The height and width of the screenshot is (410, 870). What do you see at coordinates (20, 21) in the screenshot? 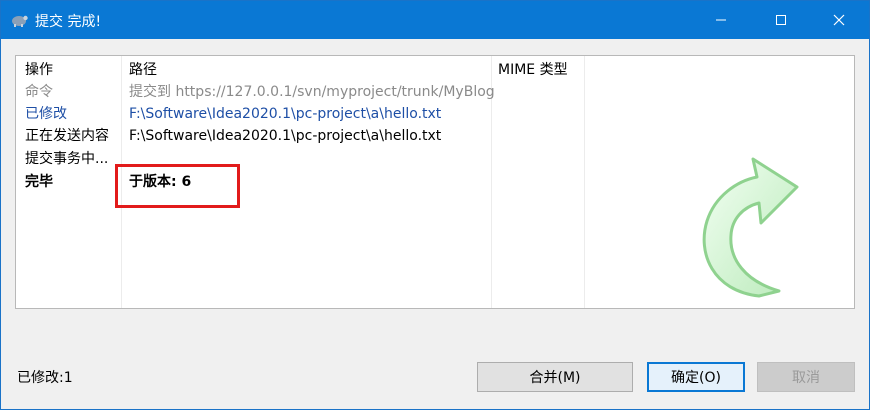
I see `tortoise-icon` at bounding box center [20, 21].